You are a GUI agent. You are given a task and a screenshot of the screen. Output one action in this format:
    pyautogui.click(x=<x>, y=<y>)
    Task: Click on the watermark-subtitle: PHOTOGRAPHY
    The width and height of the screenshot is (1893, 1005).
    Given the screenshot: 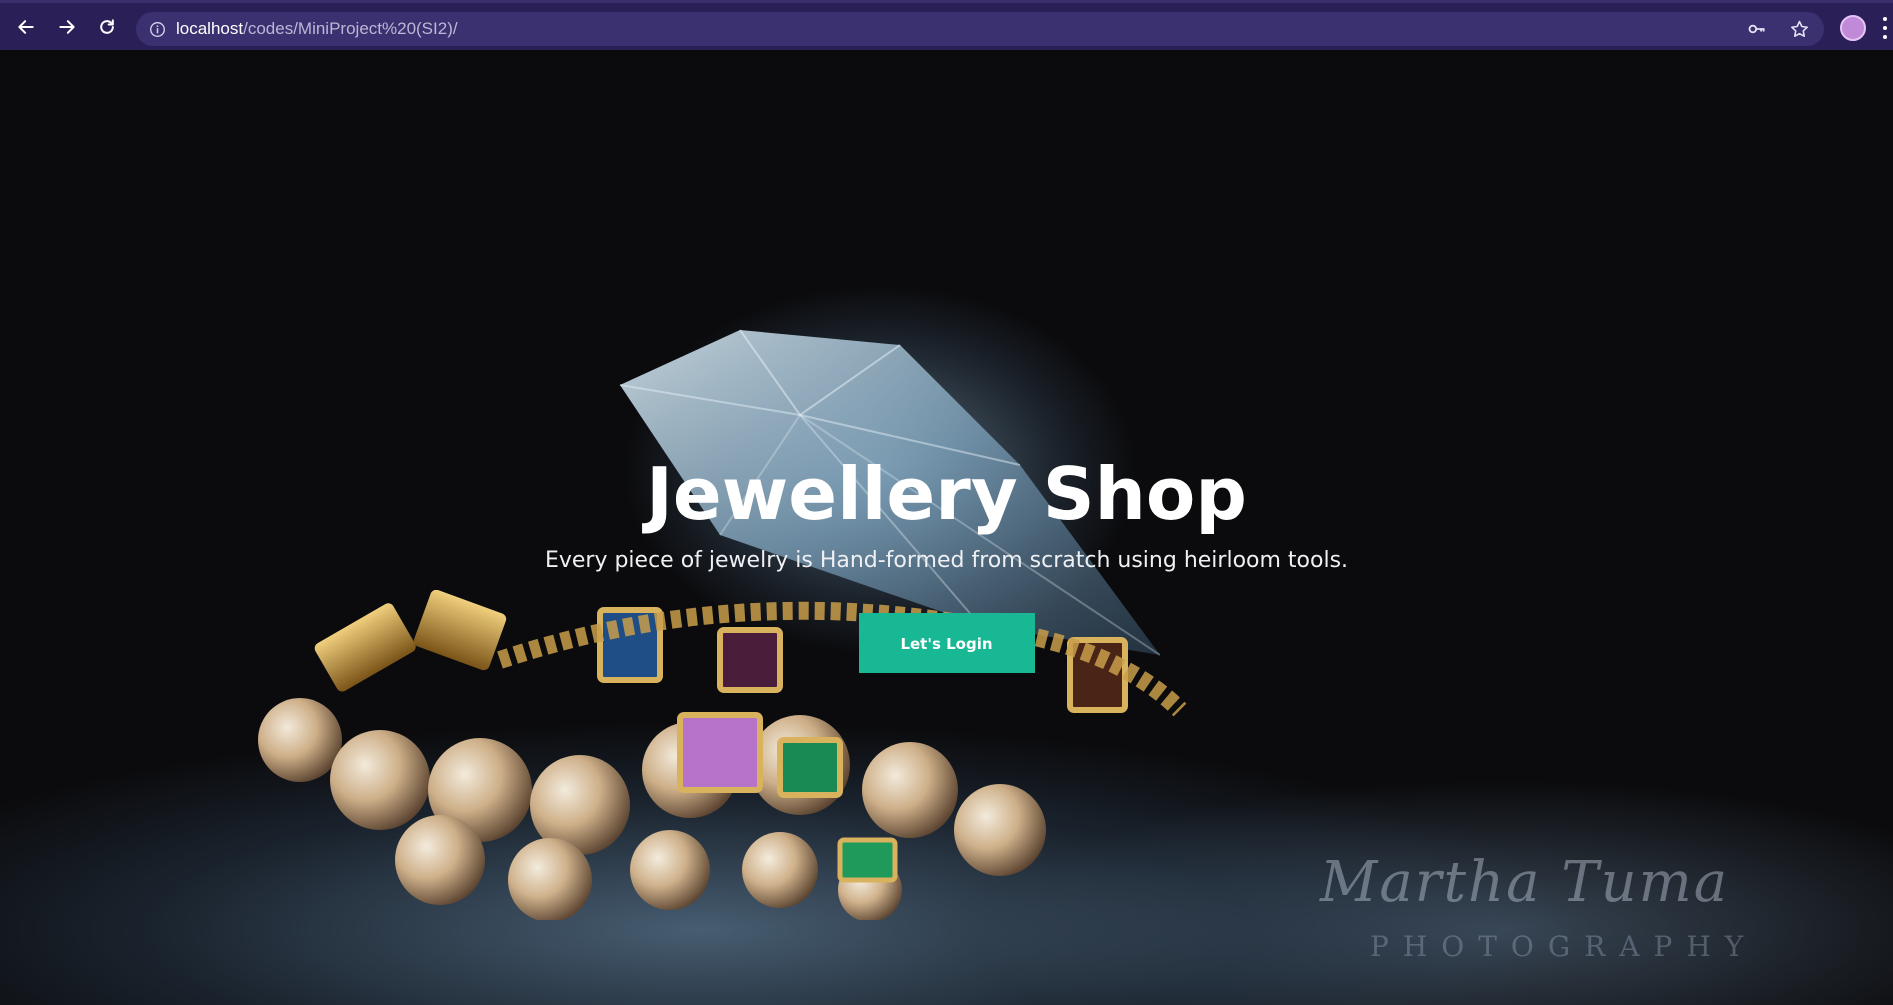 What is the action you would take?
    pyautogui.click(x=1564, y=946)
    